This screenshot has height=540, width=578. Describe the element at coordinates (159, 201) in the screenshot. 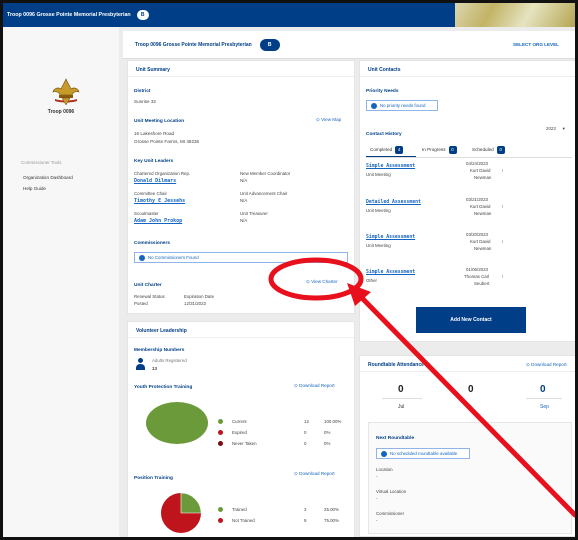

I see `leader-name-link: Timothy E Jessehs` at that location.